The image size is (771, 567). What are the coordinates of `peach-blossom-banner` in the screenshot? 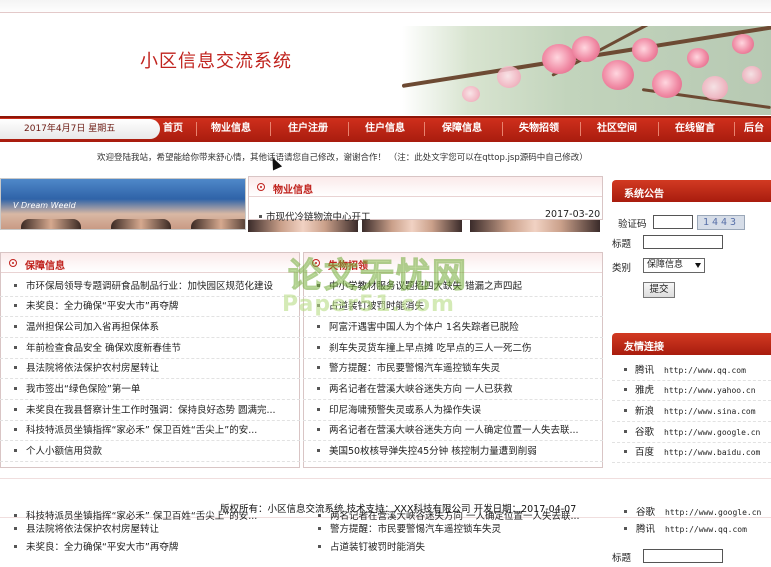 It's located at (586, 70).